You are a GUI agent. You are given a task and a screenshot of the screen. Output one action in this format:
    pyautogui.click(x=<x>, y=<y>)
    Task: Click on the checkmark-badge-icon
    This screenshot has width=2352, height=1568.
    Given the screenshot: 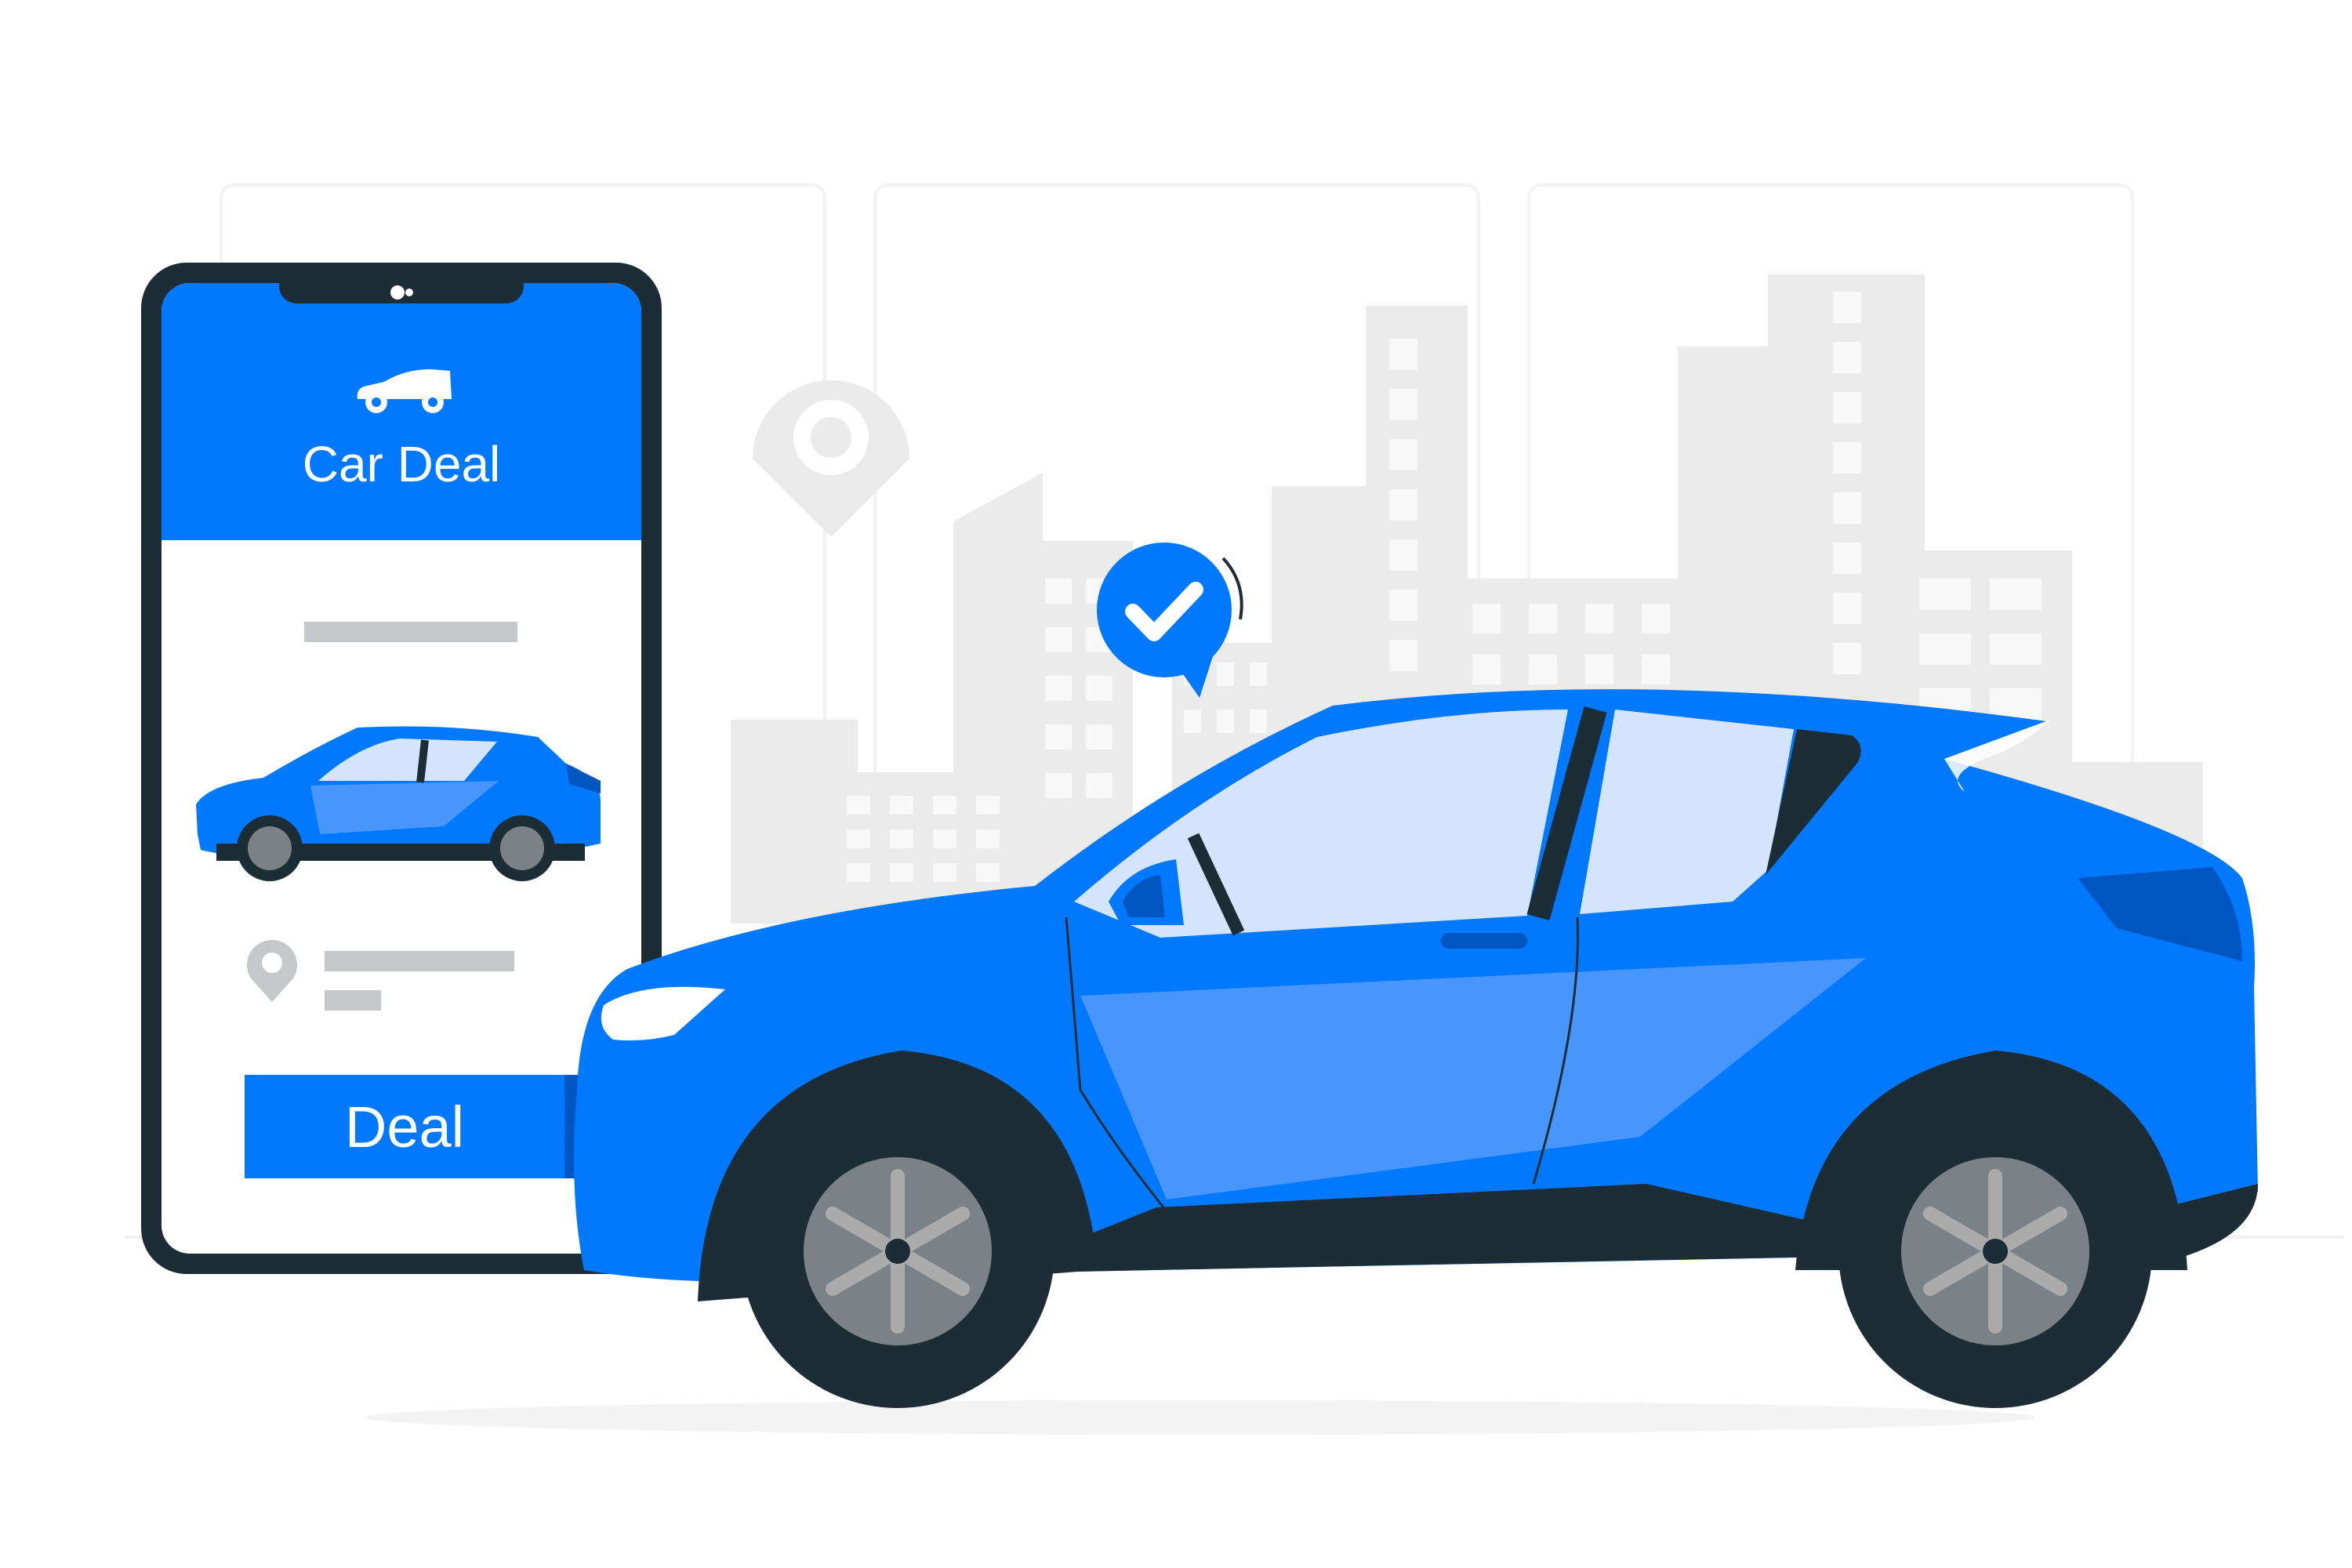 What is the action you would take?
    pyautogui.click(x=1170, y=620)
    